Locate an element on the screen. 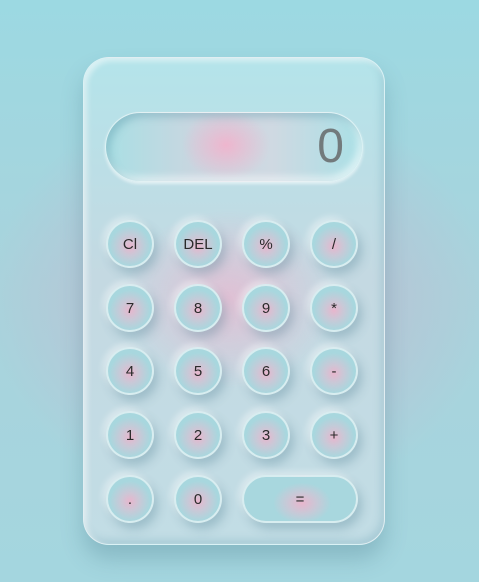  digit-1-button: 1 is located at coordinates (130, 435).